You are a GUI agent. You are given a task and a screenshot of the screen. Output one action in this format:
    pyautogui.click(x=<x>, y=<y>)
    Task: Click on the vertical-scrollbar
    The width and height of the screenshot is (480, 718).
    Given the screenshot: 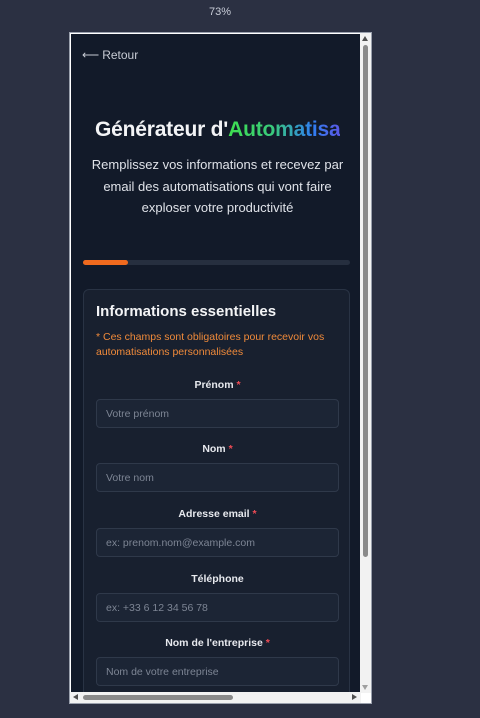 What is the action you would take?
    pyautogui.click(x=365, y=363)
    